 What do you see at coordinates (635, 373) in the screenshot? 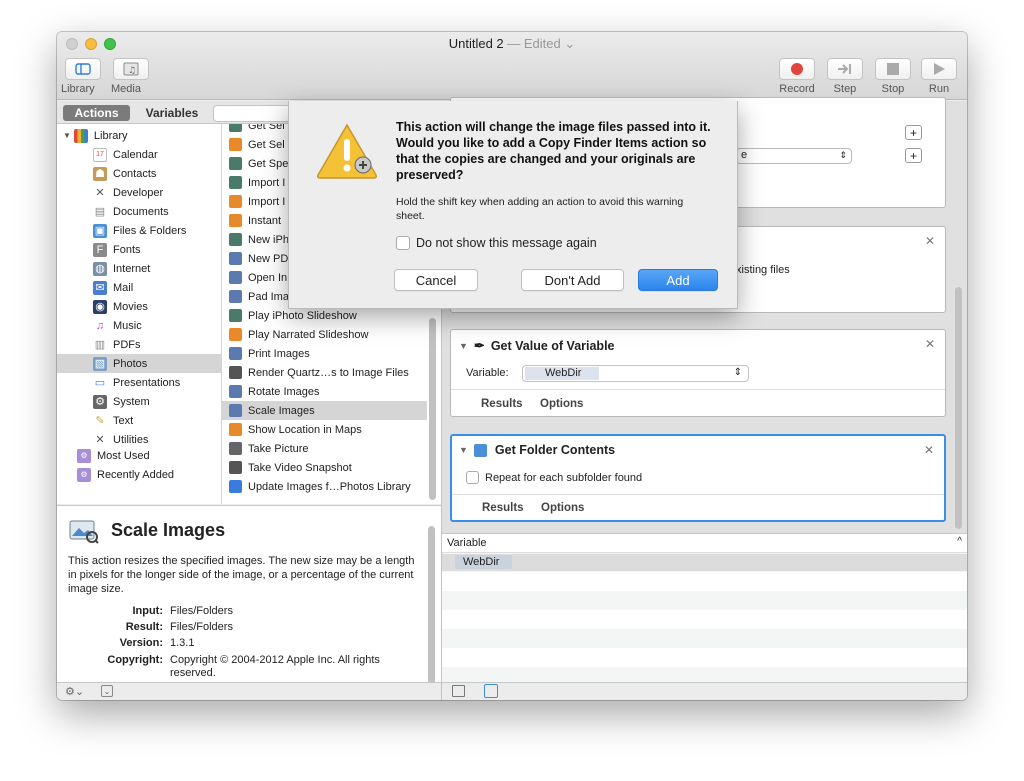
I see `variable-popup: WebDir ⇕` at bounding box center [635, 373].